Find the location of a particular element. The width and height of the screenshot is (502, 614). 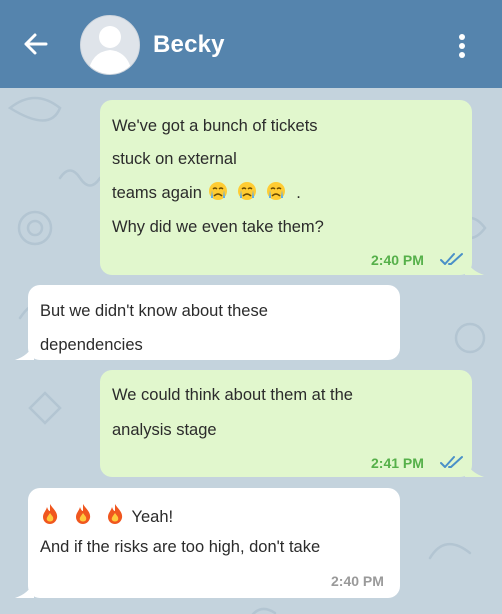

menu-button is located at coordinates (462, 46).